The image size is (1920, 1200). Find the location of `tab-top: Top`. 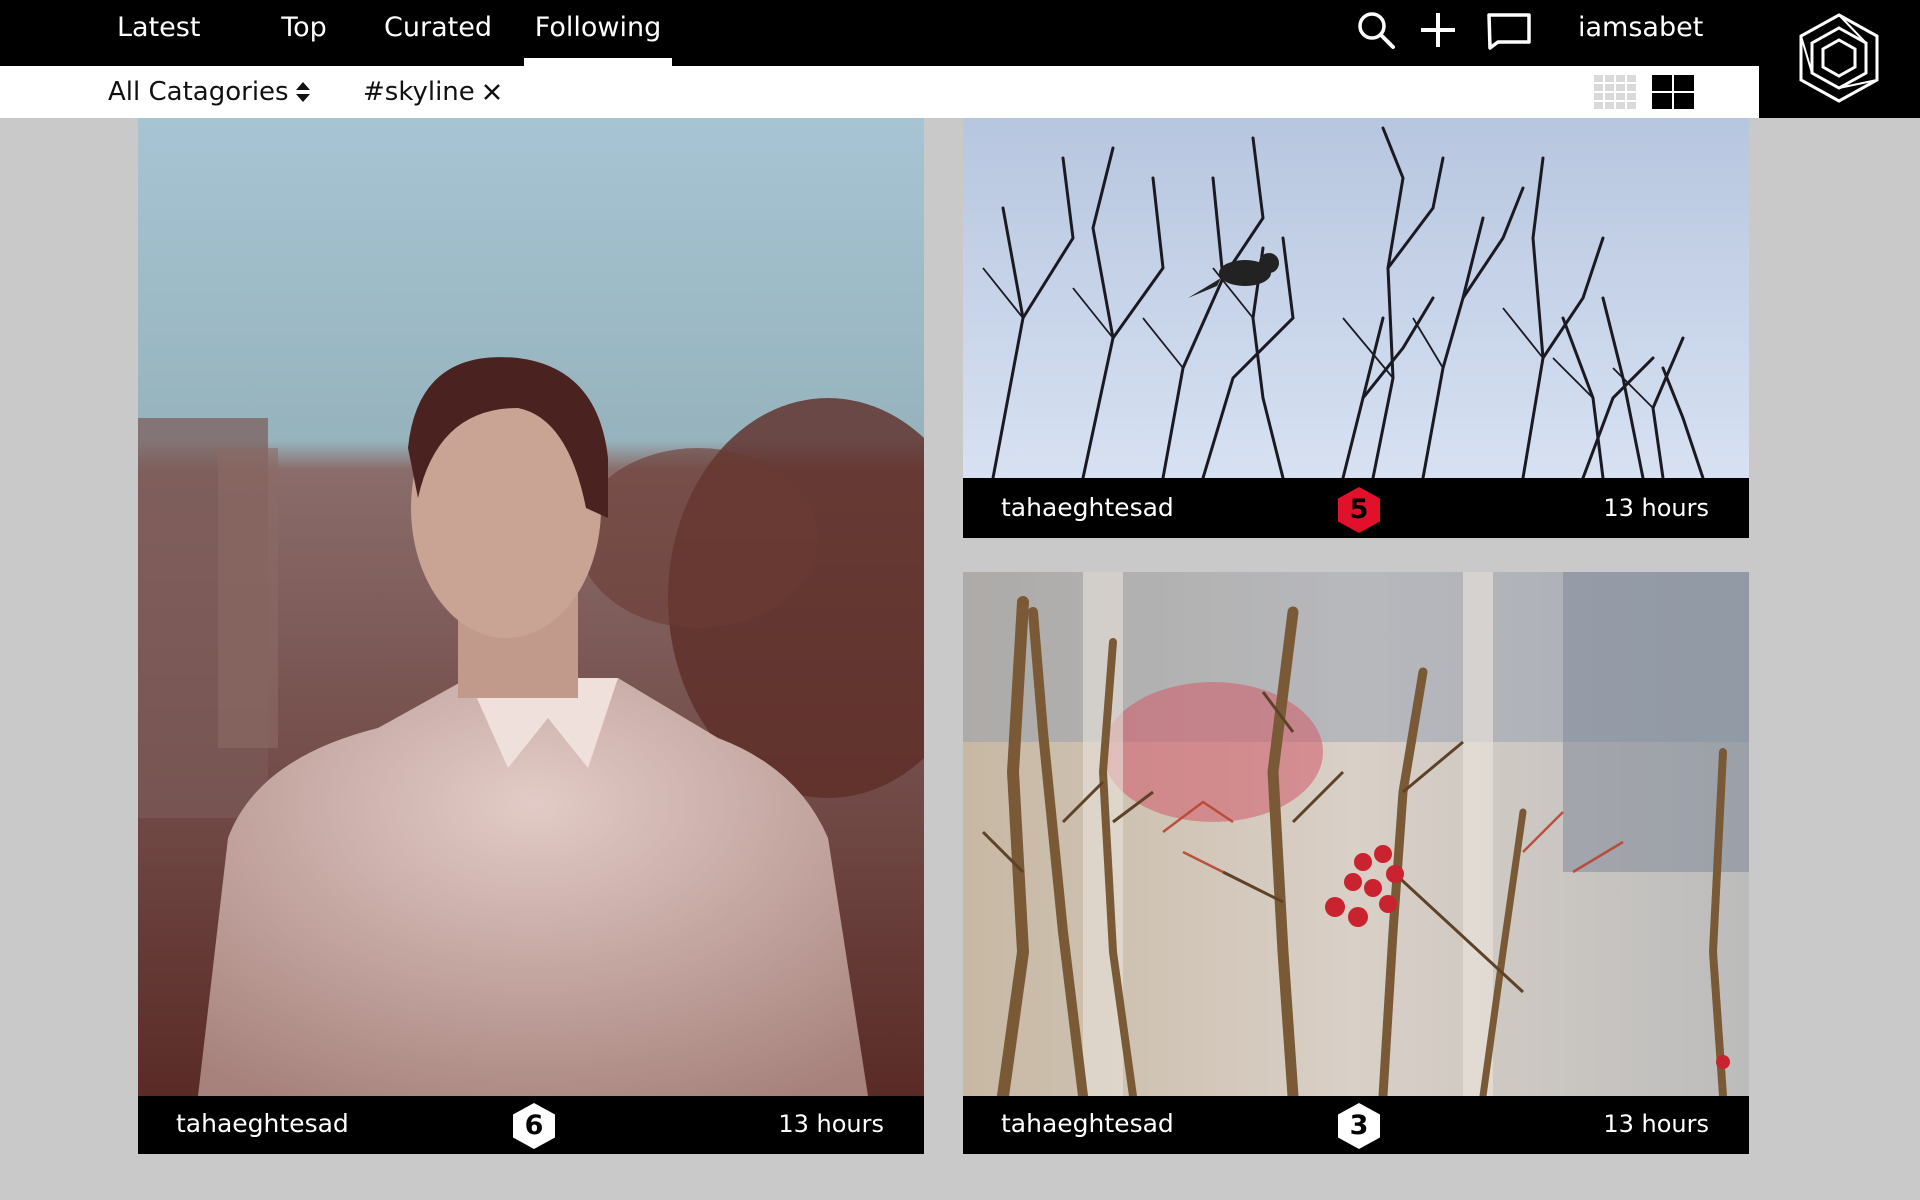

tab-top: Top is located at coordinates (304, 33).